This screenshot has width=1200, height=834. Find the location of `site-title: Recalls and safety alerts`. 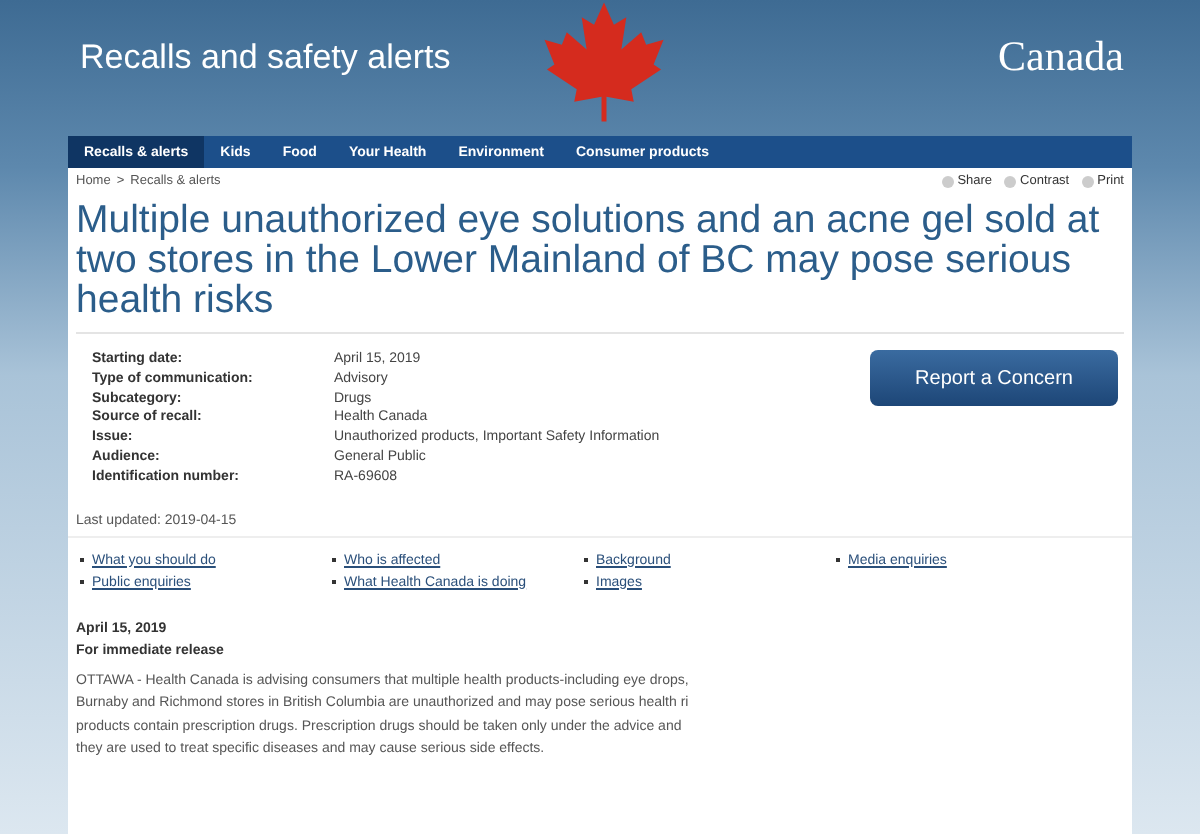

site-title: Recalls and safety alerts is located at coordinates (265, 58).